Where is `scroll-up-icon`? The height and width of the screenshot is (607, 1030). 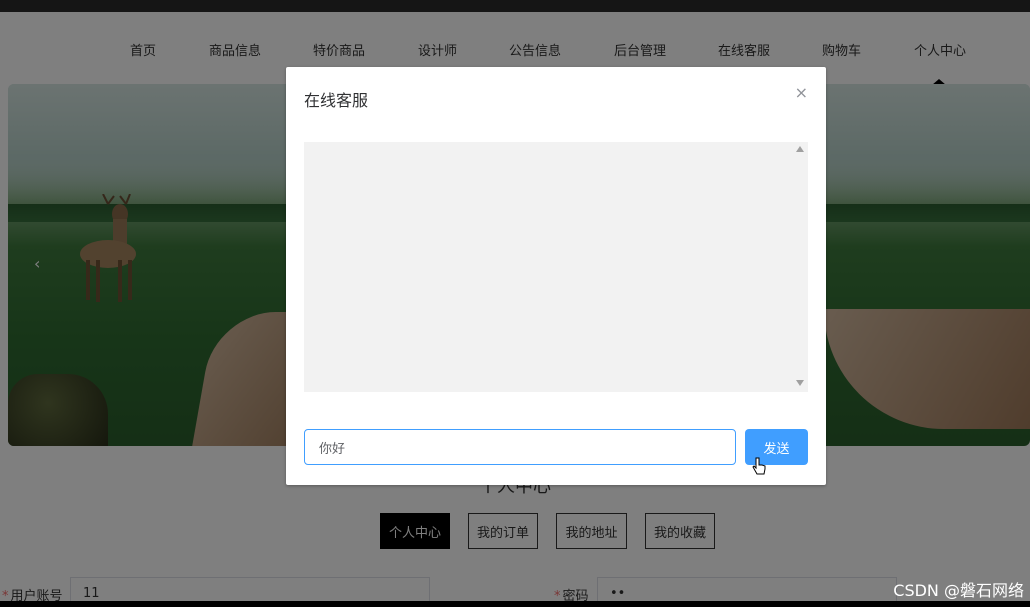 scroll-up-icon is located at coordinates (800, 149).